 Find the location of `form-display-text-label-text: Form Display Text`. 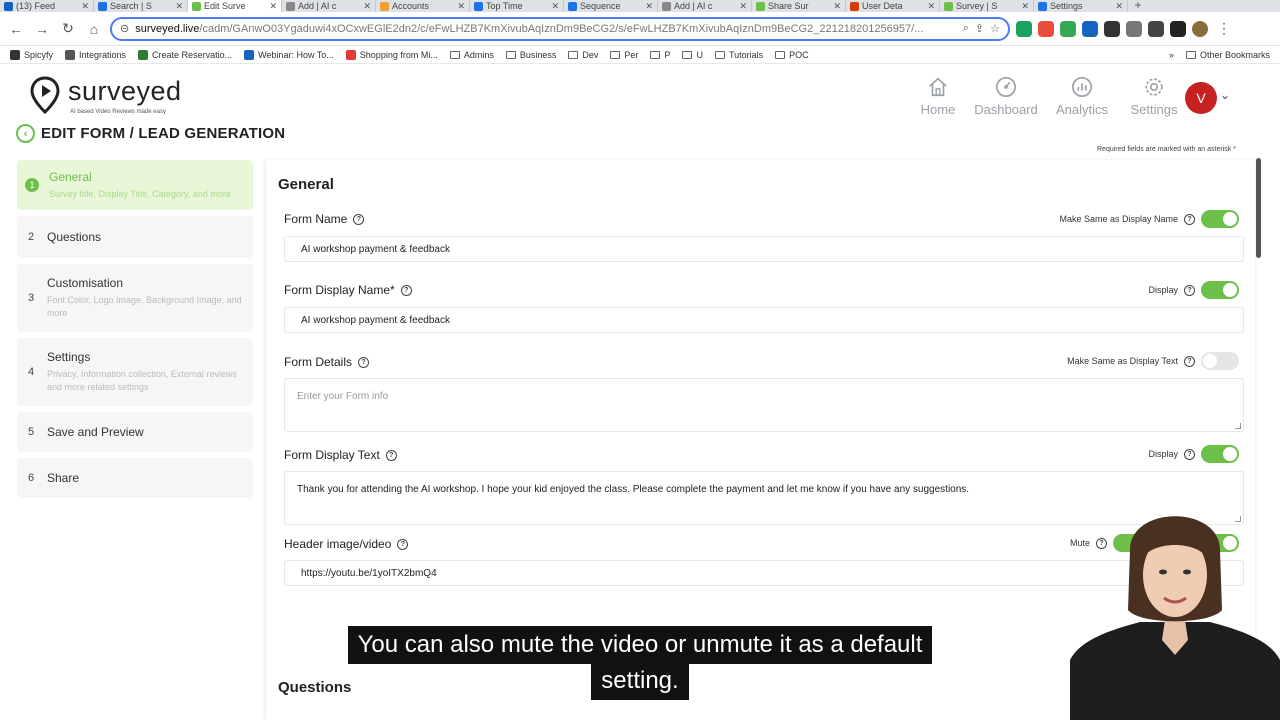

form-display-text-label-text: Form Display Text is located at coordinates (332, 455).